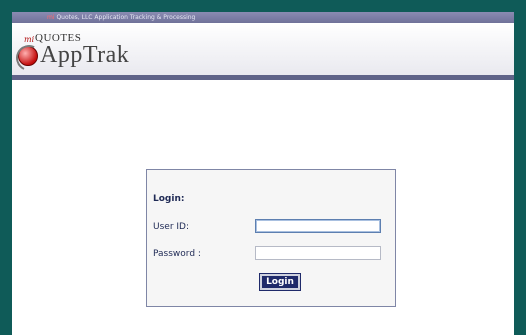 This screenshot has width=526, height=335. Describe the element at coordinates (85, 55) in the screenshot. I see `logo-apptrak: AppTrak` at that location.